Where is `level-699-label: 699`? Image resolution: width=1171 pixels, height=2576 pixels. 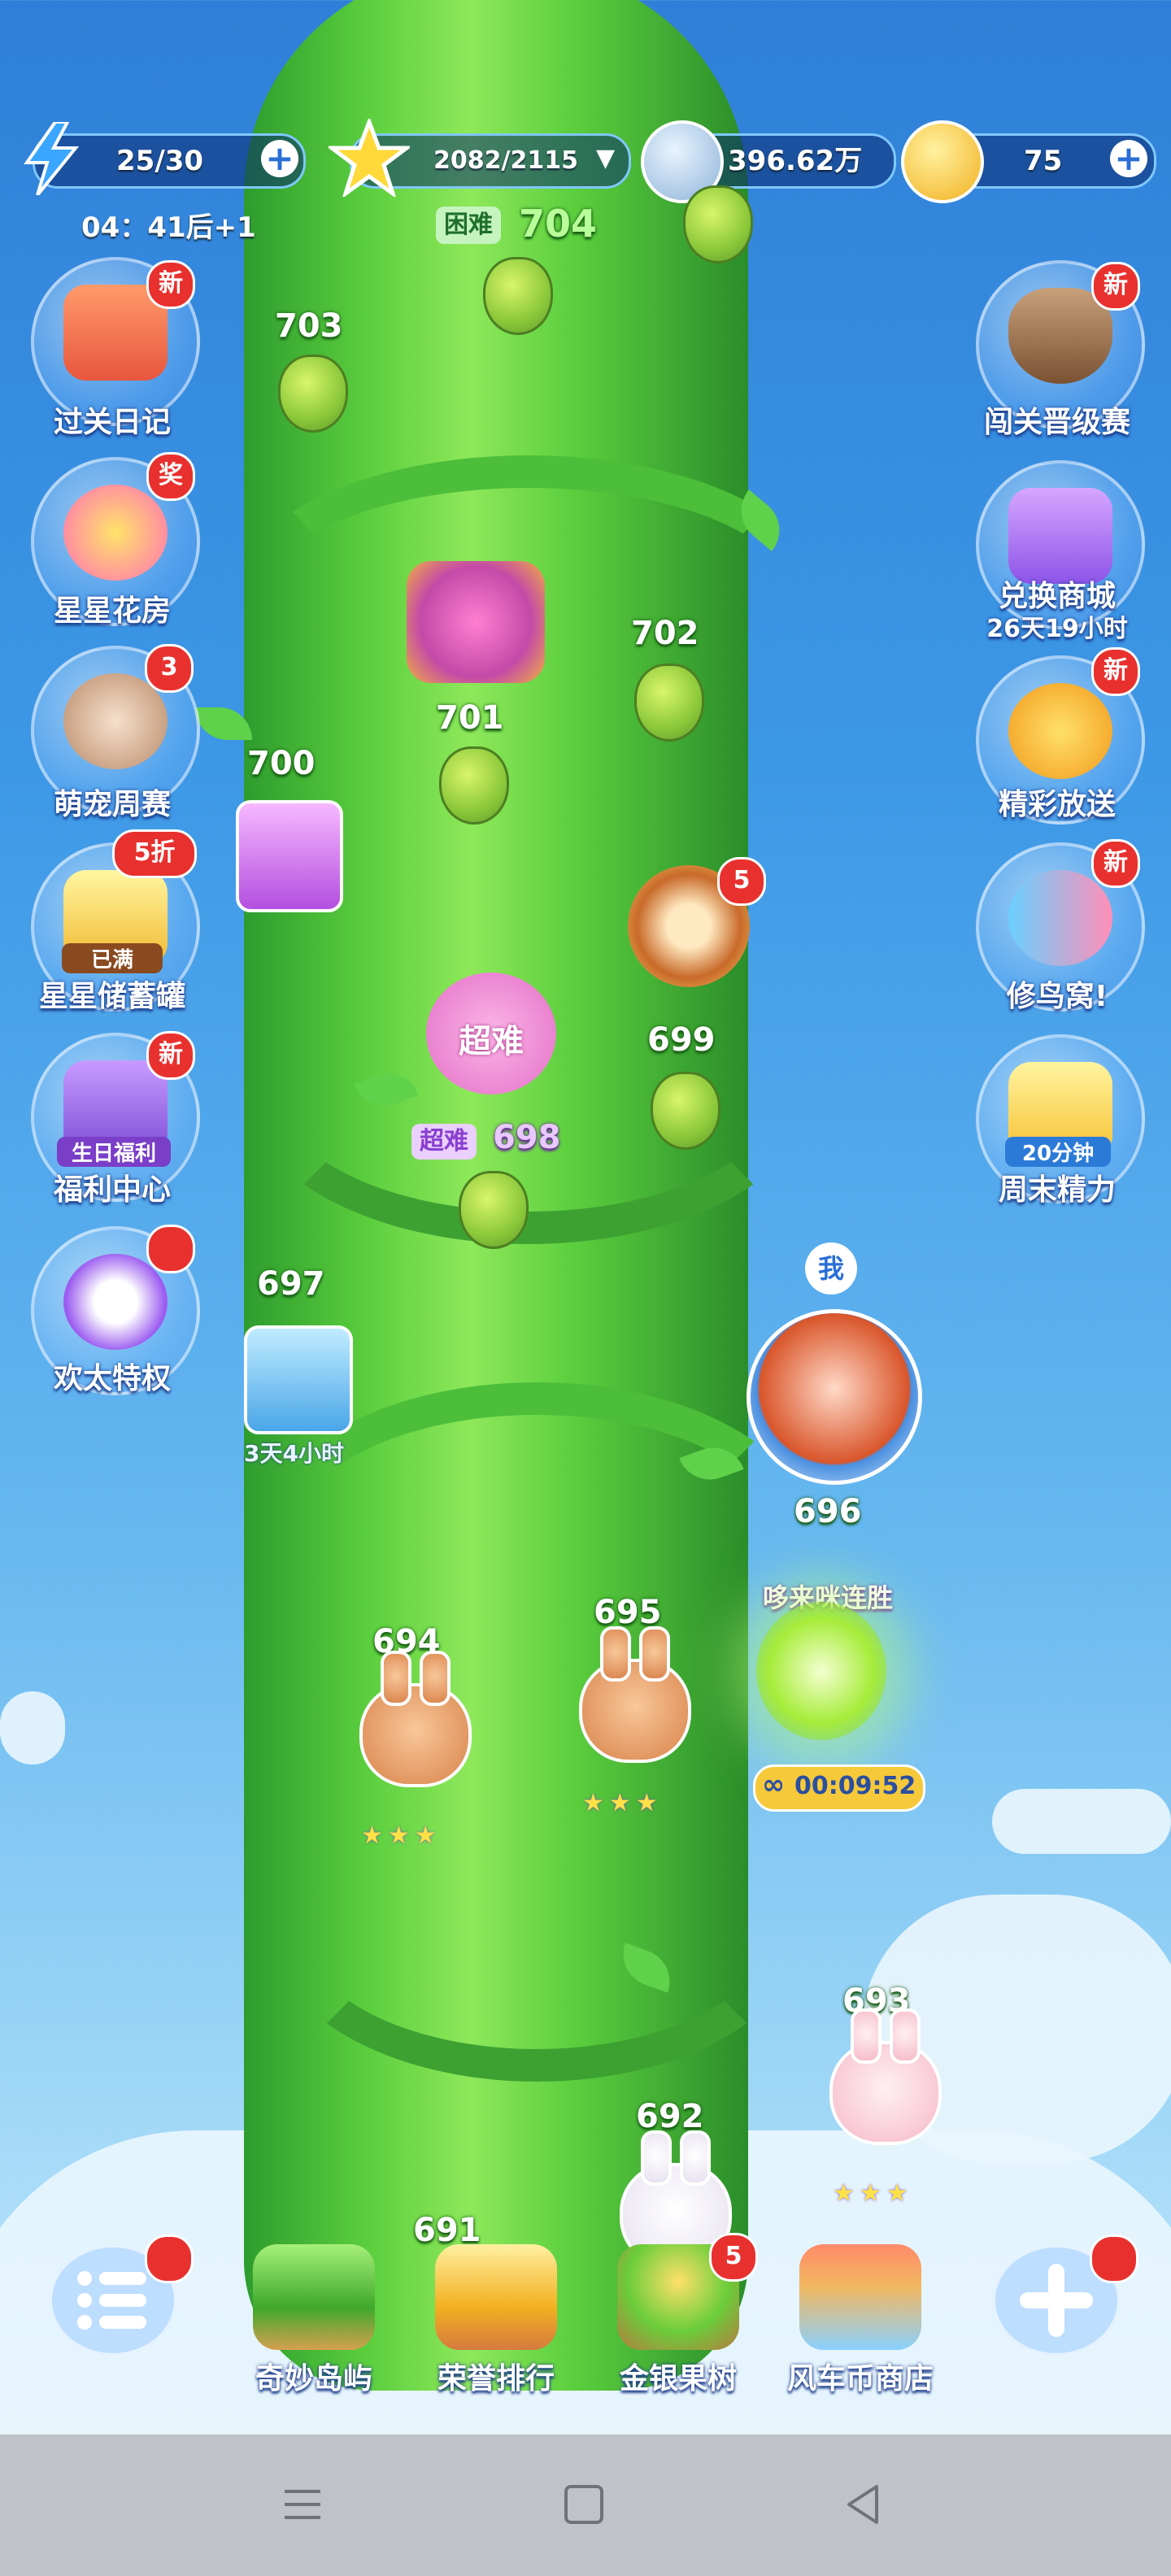 level-699-label: 699 is located at coordinates (682, 1040).